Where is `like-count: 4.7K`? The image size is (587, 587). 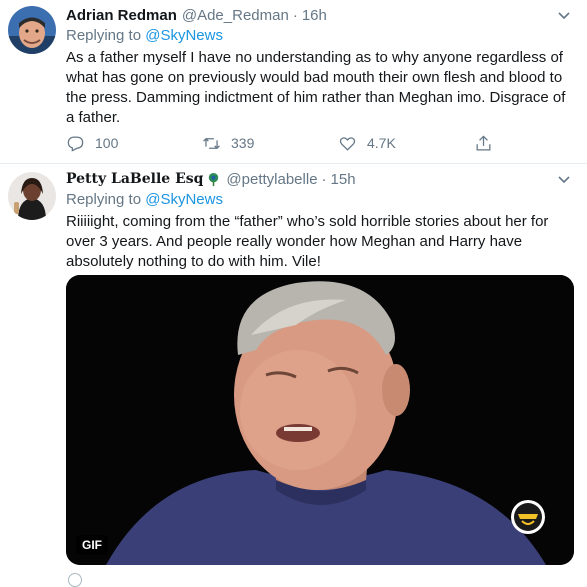
like-count: 4.7K is located at coordinates (381, 143).